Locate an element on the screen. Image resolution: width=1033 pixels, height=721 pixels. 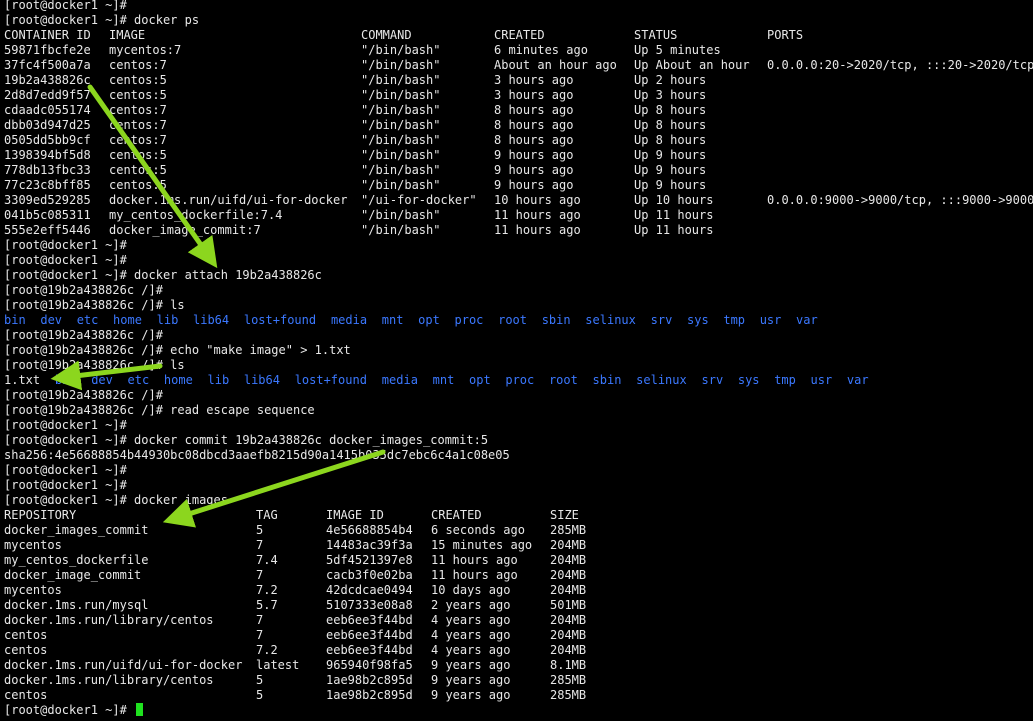
table-cell: 5df4521397e8 is located at coordinates (369, 560).